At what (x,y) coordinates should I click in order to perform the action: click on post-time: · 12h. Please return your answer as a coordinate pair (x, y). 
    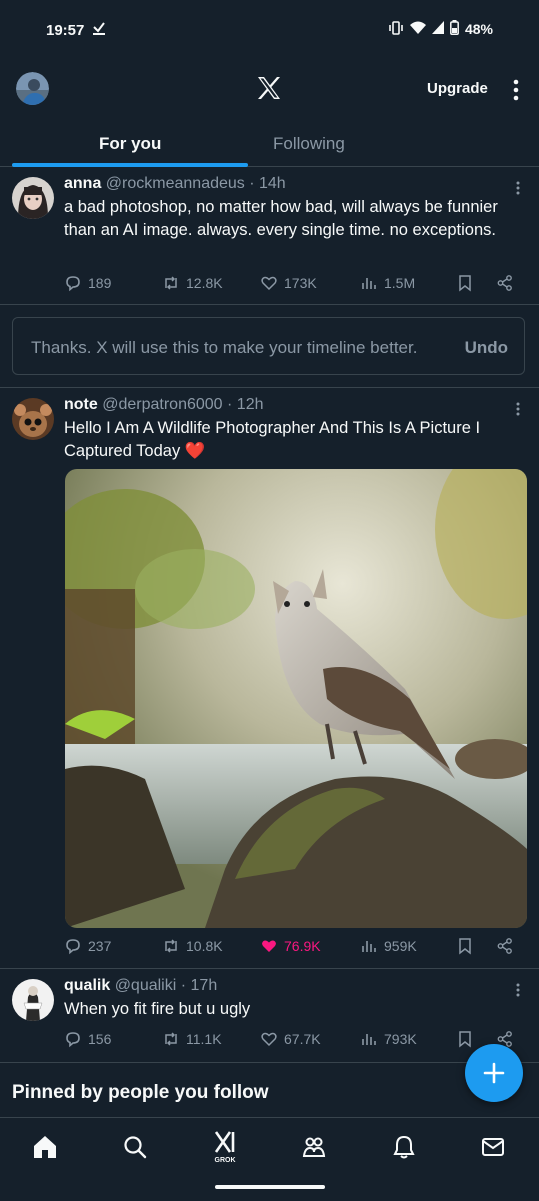
    Looking at the image, I should click on (245, 404).